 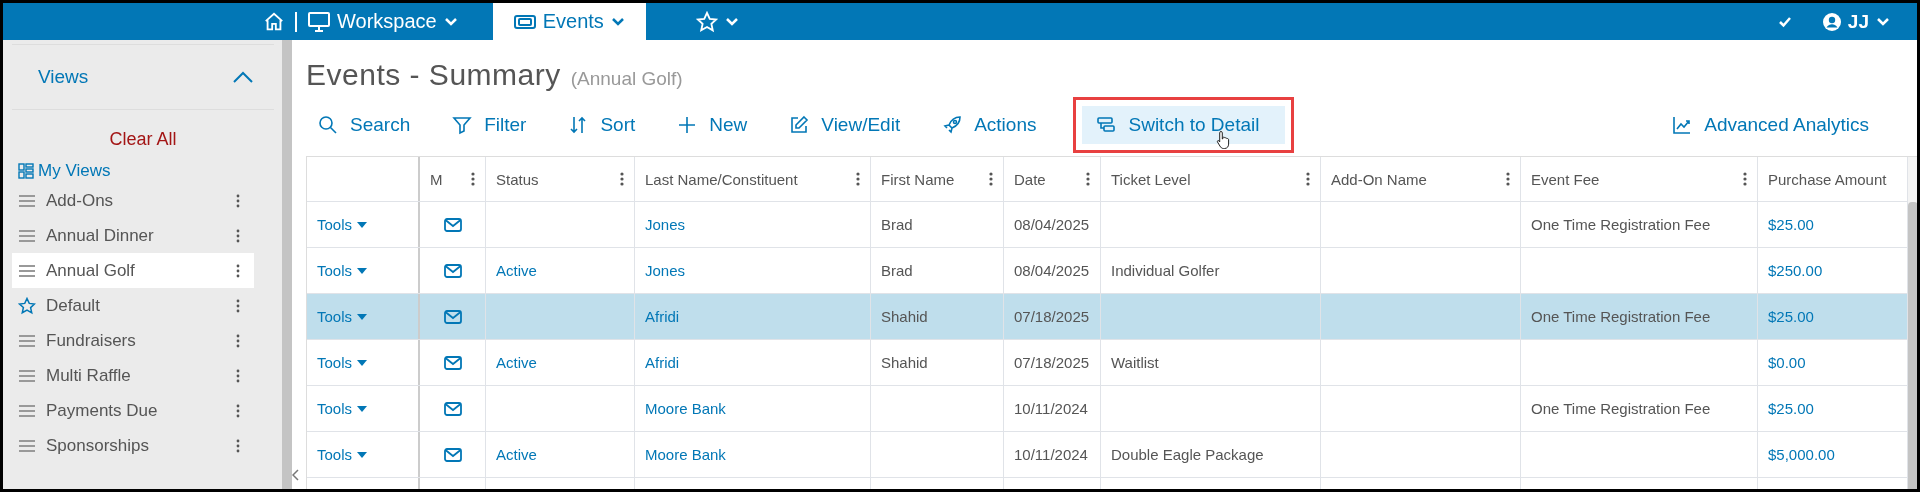 What do you see at coordinates (725, 125) in the screenshot?
I see `new-button: New` at bounding box center [725, 125].